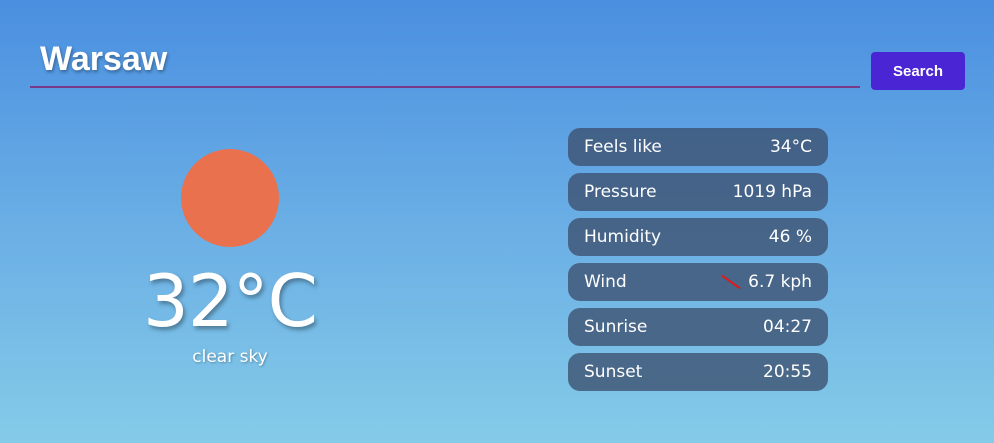 Image resolution: width=994 pixels, height=443 pixels. I want to click on detail-label: Wind, so click(605, 282).